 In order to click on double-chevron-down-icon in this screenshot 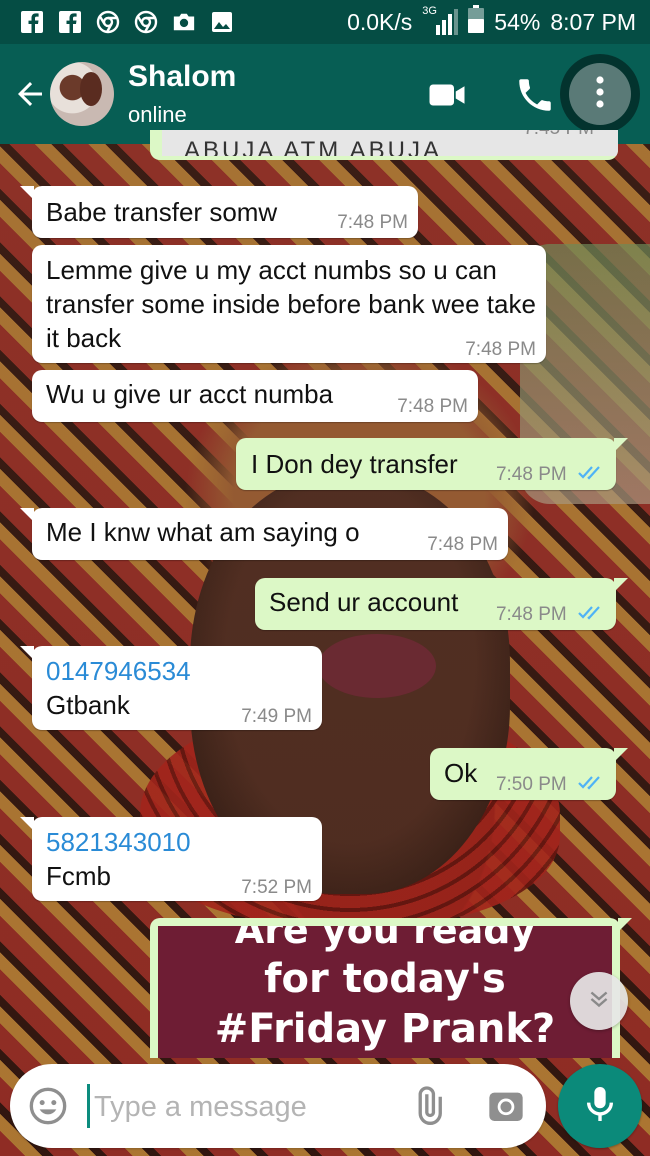, I will do `click(599, 1001)`.